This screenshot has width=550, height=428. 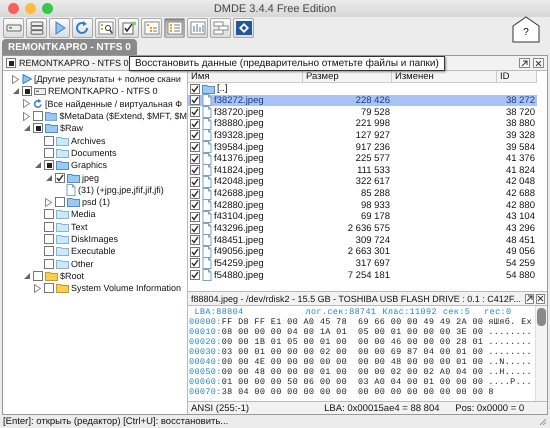 I want to click on tree-item-label: $Raw, so click(x=72, y=128).